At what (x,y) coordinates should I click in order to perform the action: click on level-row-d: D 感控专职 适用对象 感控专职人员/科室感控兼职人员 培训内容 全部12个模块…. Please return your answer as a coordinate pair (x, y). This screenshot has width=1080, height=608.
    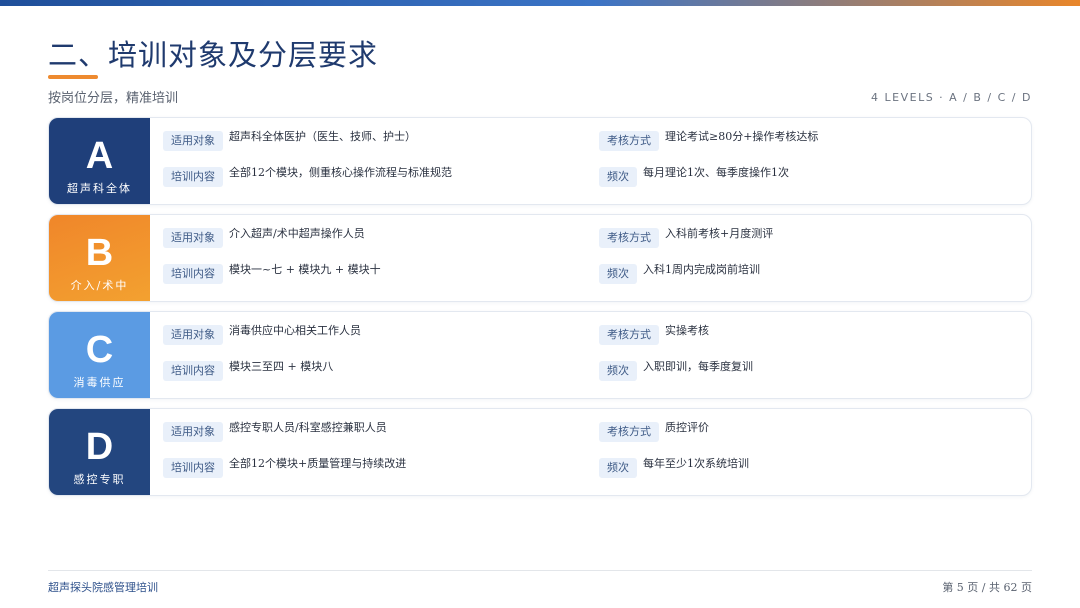
    Looking at the image, I should click on (540, 452).